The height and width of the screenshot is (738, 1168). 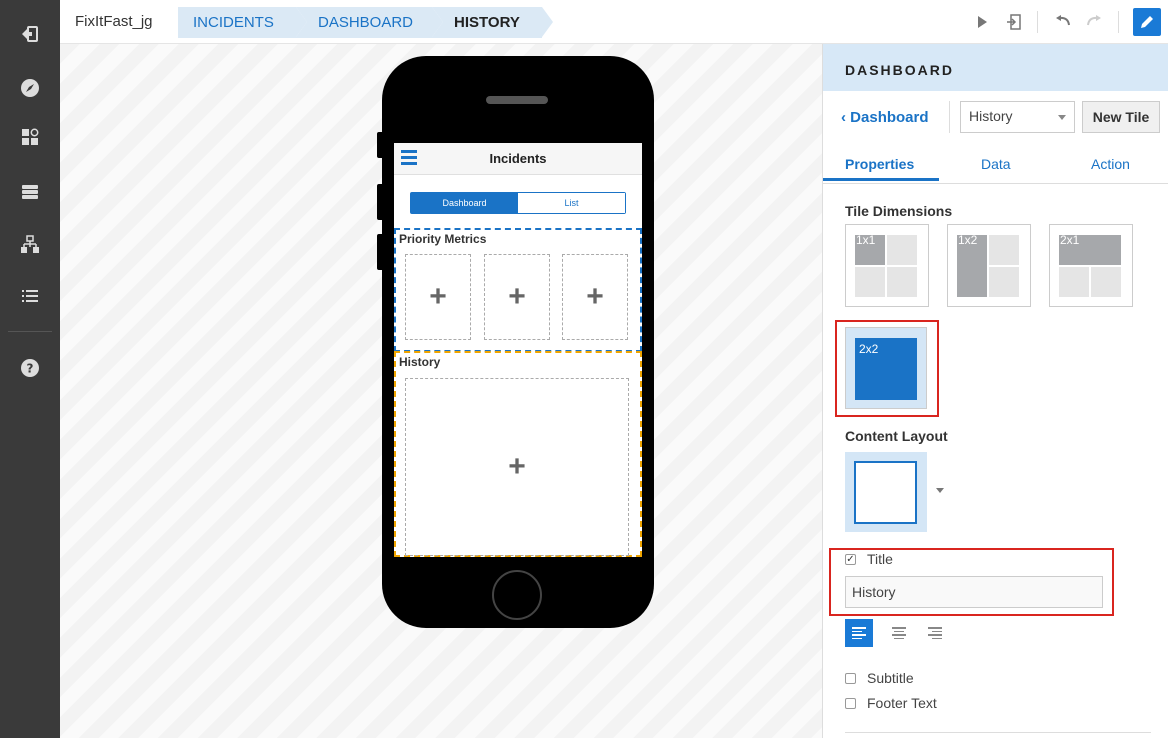 What do you see at coordinates (896, 436) in the screenshot?
I see `content-layout-label: Content Layout` at bounding box center [896, 436].